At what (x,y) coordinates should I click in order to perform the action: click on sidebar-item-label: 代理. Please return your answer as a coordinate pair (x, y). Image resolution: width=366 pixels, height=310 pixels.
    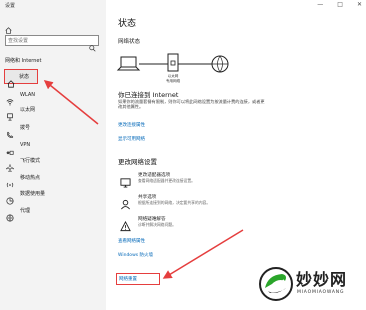
    Looking at the image, I should click on (25, 211).